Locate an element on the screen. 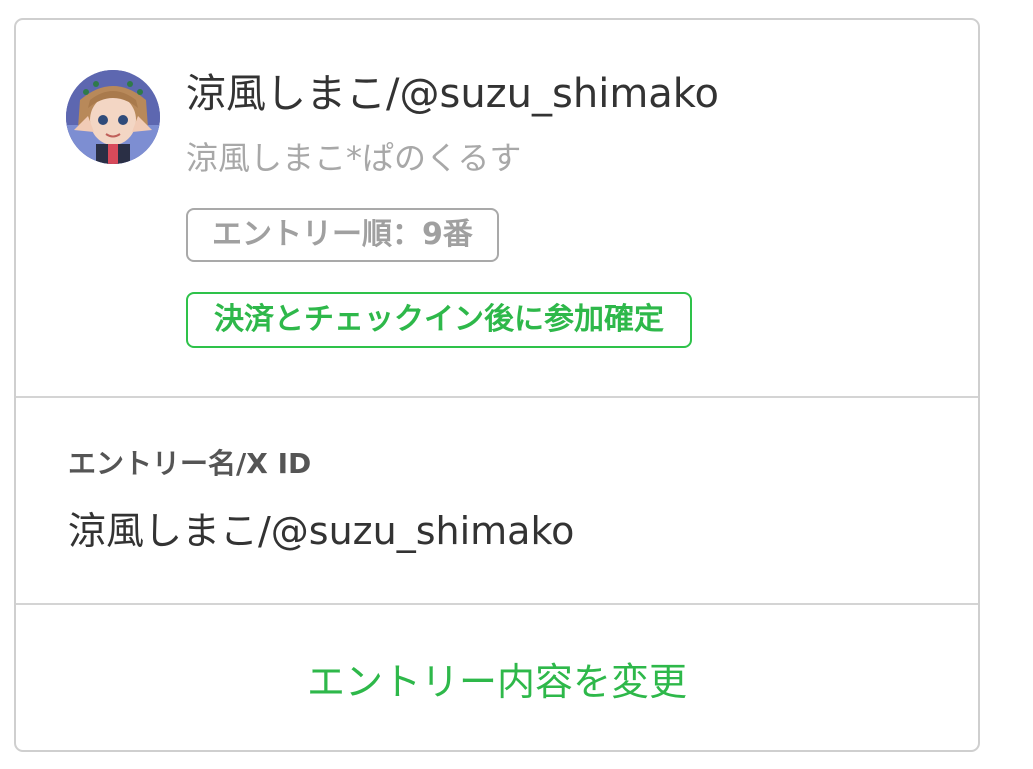  divider is located at coordinates (497, 397).